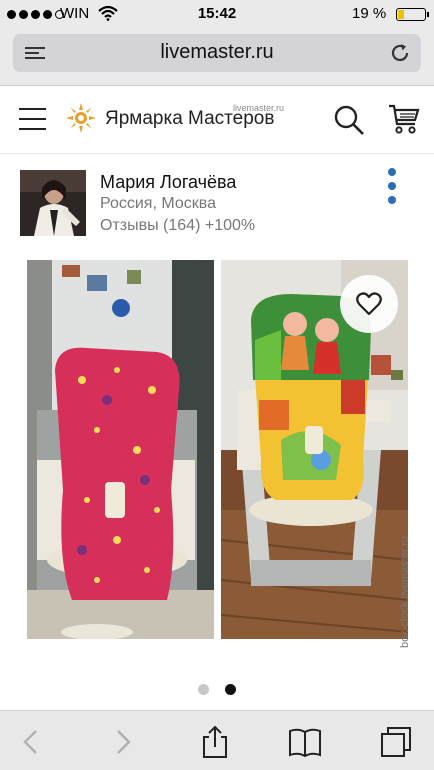  Describe the element at coordinates (168, 182) in the screenshot. I see `seller-name: Мария Логачёва` at that location.